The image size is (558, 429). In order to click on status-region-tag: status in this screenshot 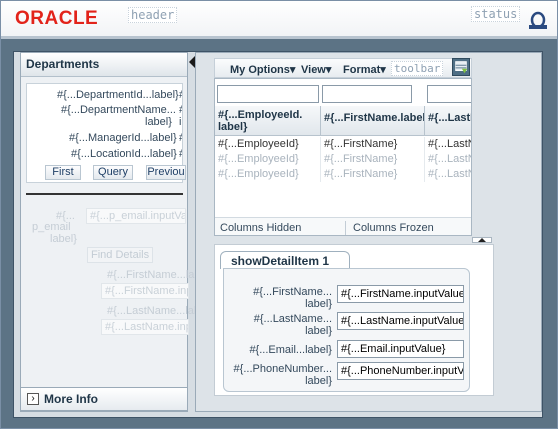, I will do `click(496, 14)`.